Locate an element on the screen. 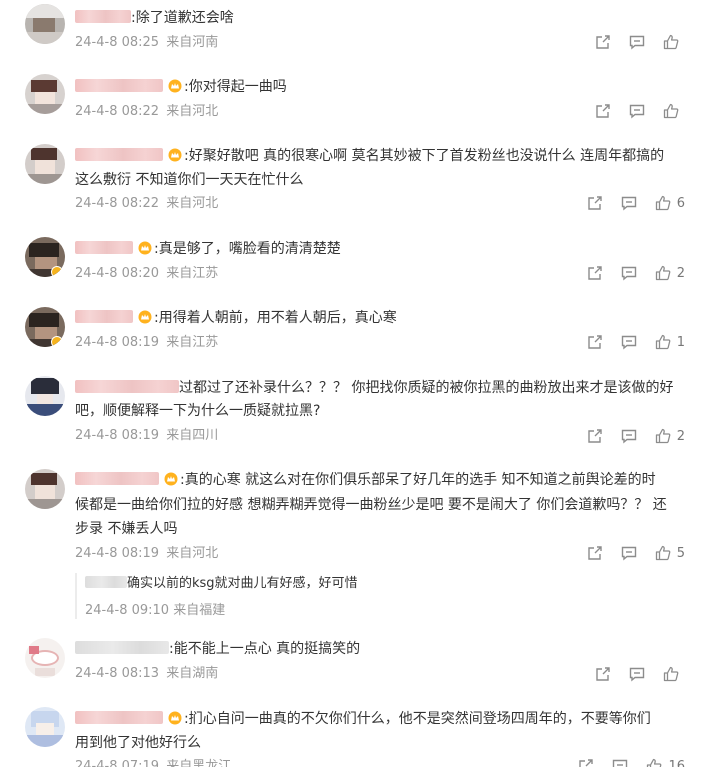  comment-text: 用到他了对他好行么 is located at coordinates (138, 743).